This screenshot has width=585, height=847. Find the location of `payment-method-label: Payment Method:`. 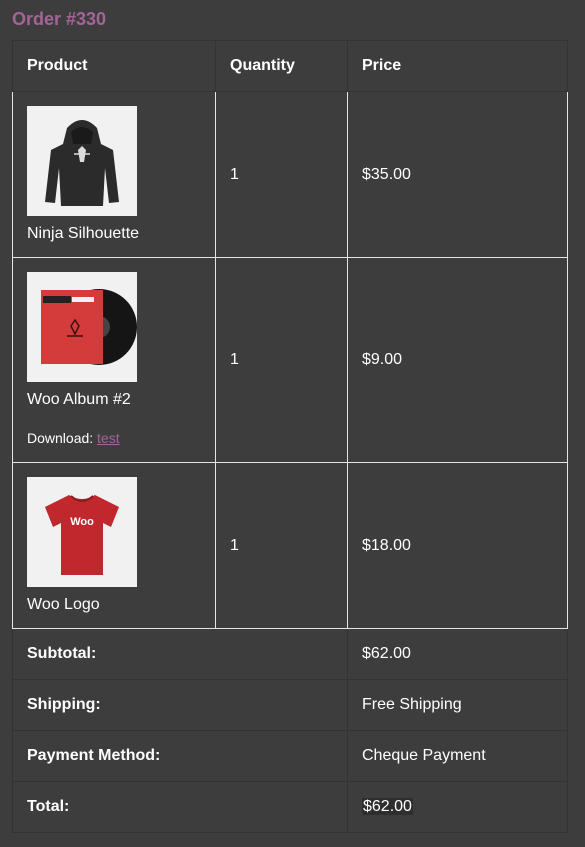

payment-method-label: Payment Method: is located at coordinates (180, 756).